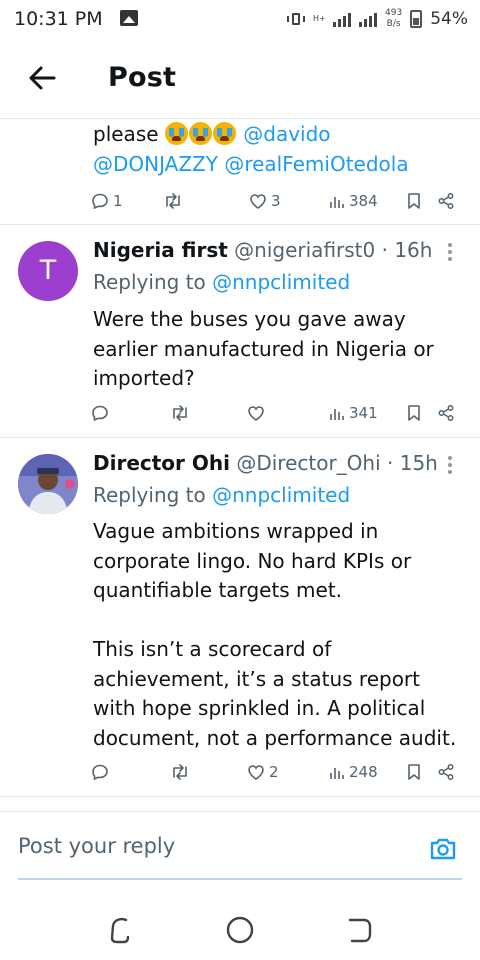  What do you see at coordinates (240, 79) in the screenshot?
I see `app-header: Post` at bounding box center [240, 79].